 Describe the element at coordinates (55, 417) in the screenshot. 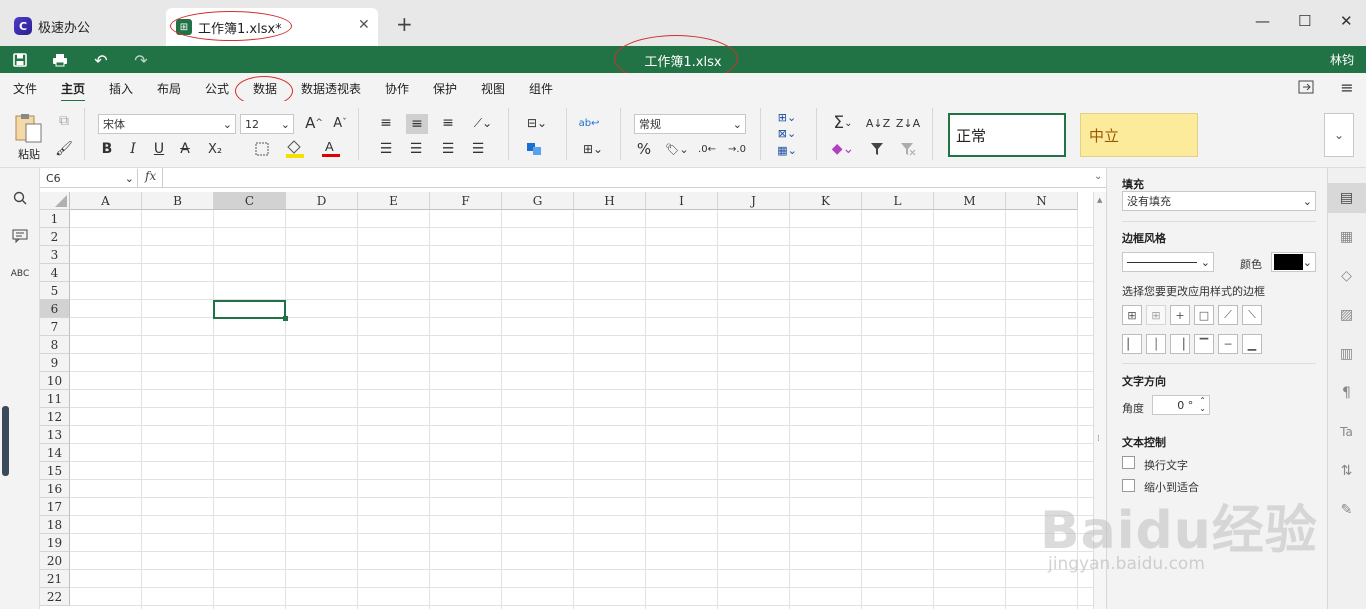

I see `row-header-12: 12` at that location.